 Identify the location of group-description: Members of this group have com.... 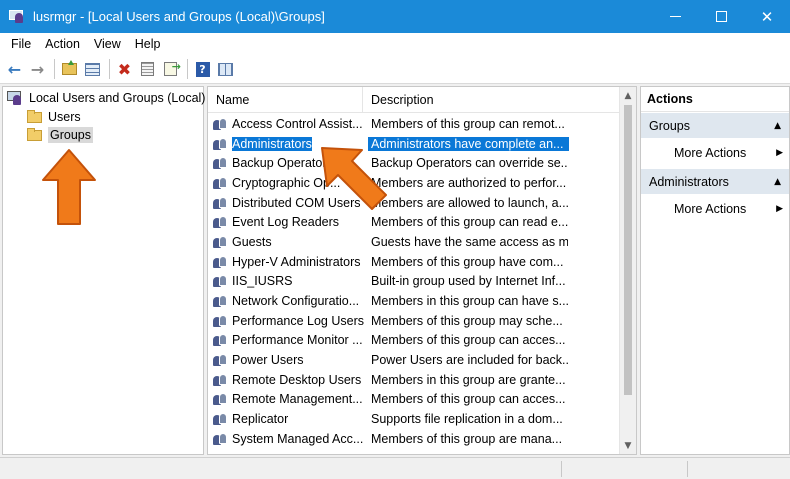
(467, 261).